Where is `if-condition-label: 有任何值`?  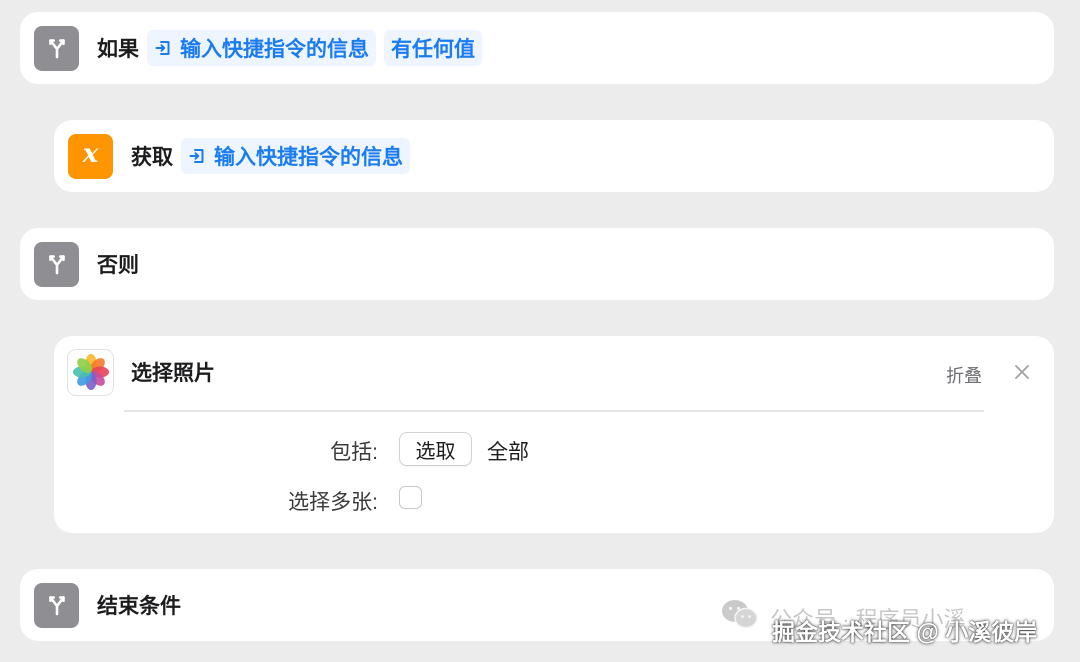
if-condition-label: 有任何值 is located at coordinates (433, 49).